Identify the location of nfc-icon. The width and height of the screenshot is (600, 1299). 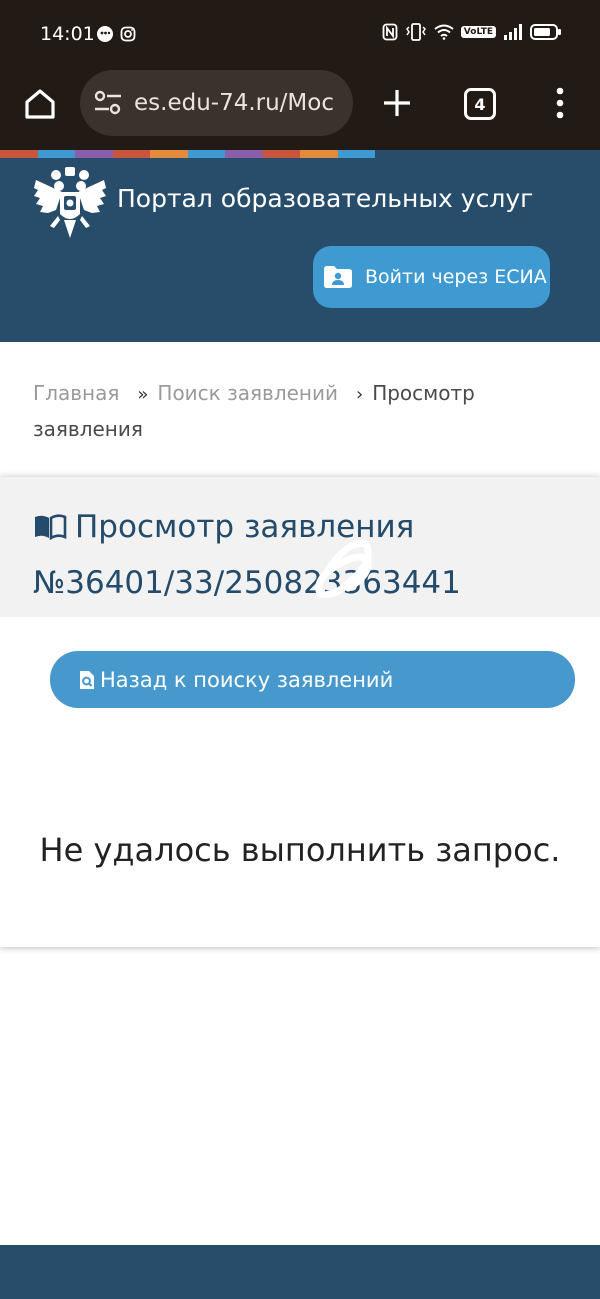
(390, 32).